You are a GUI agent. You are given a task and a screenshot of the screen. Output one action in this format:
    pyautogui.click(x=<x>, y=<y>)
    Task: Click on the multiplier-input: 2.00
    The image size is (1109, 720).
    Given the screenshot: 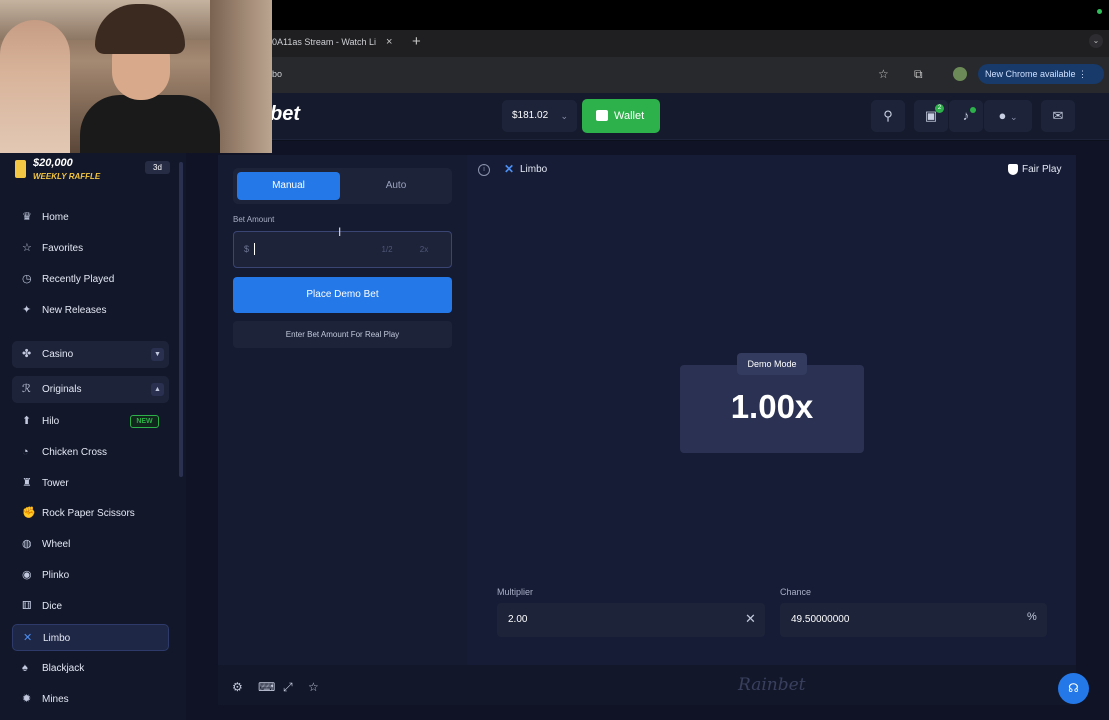 What is the action you would take?
    pyautogui.click(x=631, y=620)
    